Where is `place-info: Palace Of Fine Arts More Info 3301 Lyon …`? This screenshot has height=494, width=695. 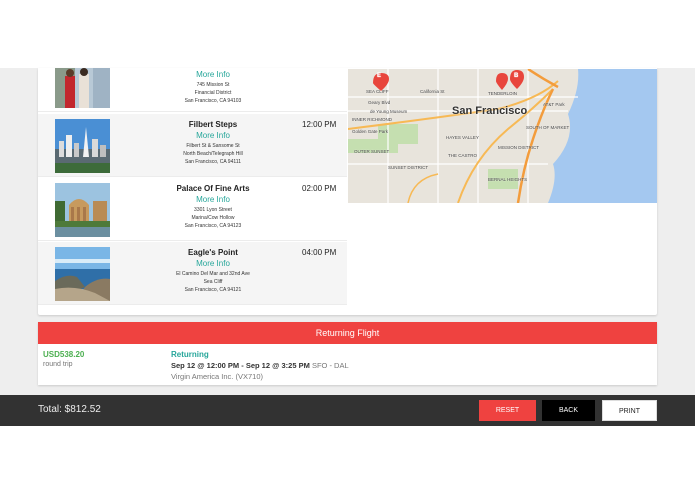 place-info: Palace Of Fine Arts More Info 3301 Lyon … is located at coordinates (213, 207).